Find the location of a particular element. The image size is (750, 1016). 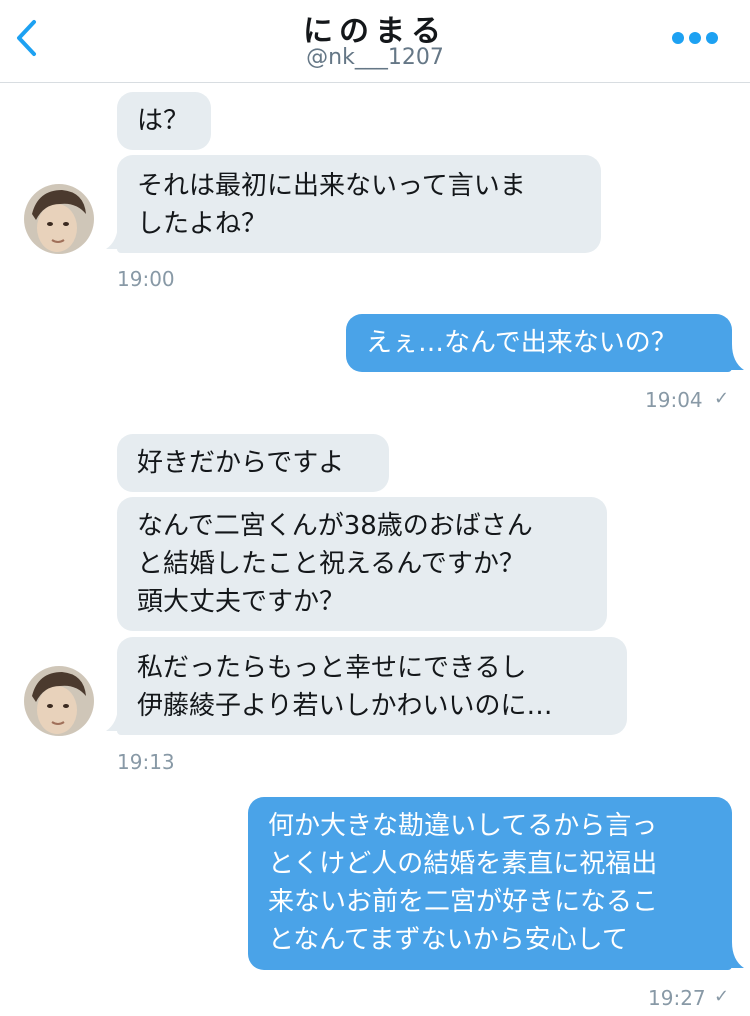

conversation-title: にのまる is located at coordinates (375, 31).